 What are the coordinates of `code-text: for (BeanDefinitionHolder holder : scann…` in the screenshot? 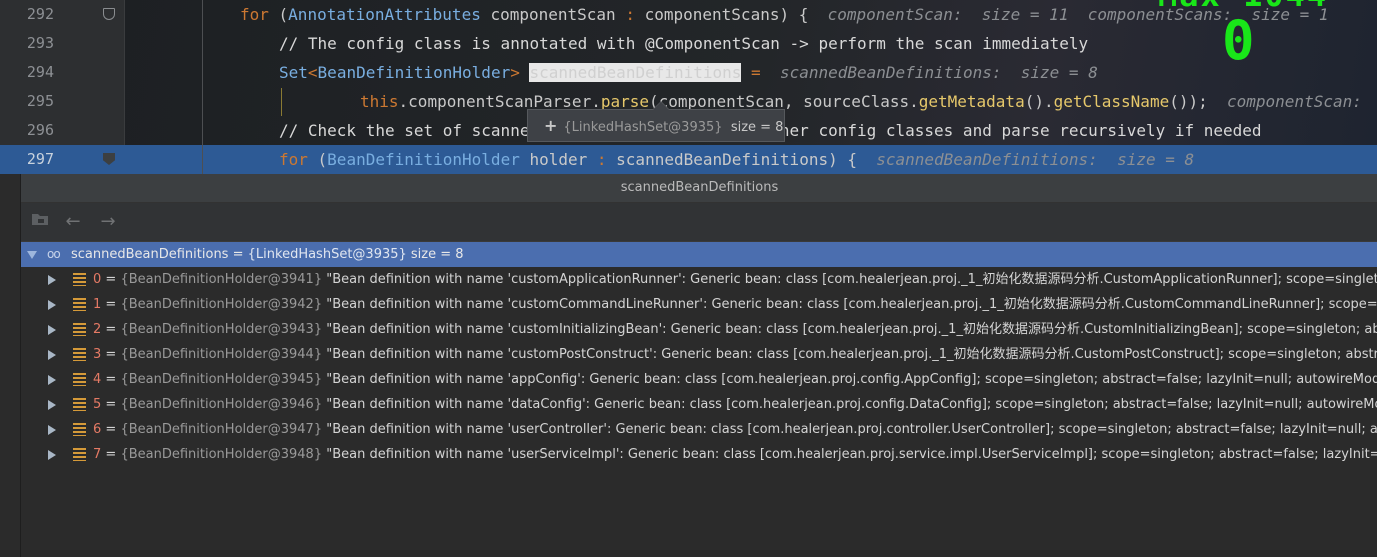 It's located at (736, 159).